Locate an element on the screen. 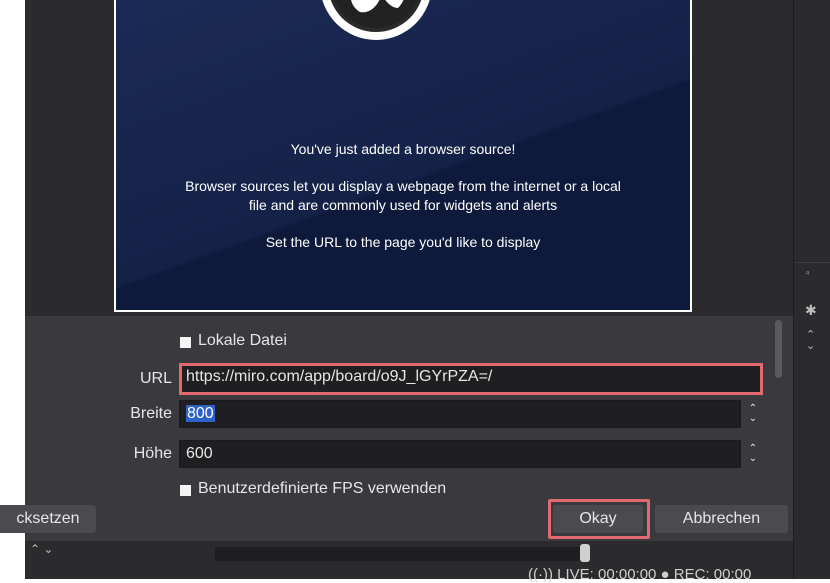 The height and width of the screenshot is (583, 830). url-input: https://miro.com/app/board/o9J_lGYrPZA=/ is located at coordinates (471, 379).